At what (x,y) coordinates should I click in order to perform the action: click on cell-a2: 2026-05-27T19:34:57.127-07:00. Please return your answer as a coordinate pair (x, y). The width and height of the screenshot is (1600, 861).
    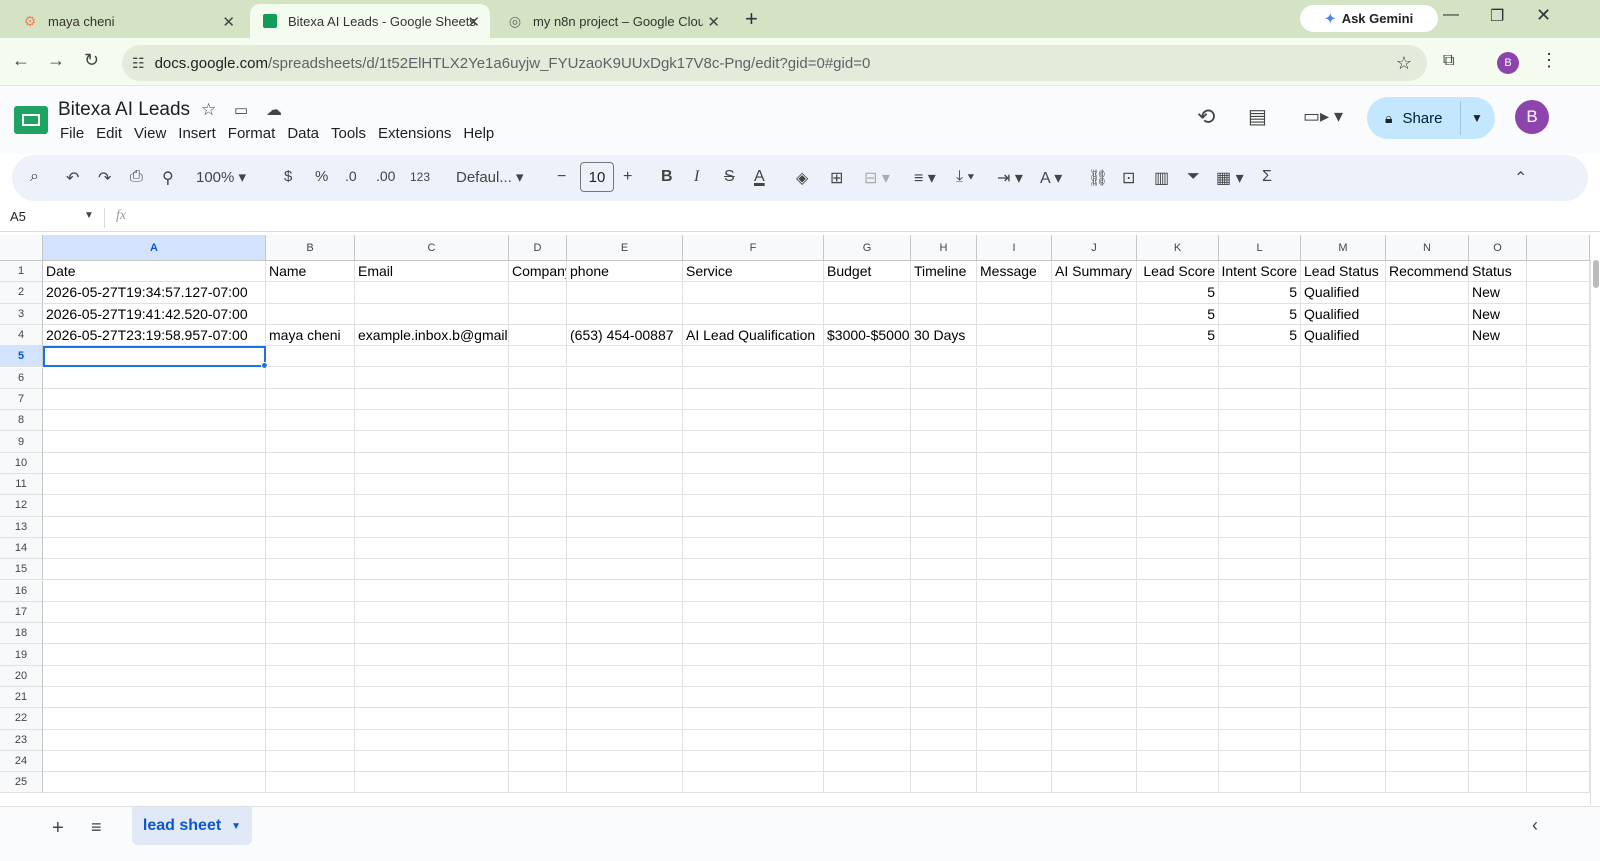
    Looking at the image, I should click on (154, 293).